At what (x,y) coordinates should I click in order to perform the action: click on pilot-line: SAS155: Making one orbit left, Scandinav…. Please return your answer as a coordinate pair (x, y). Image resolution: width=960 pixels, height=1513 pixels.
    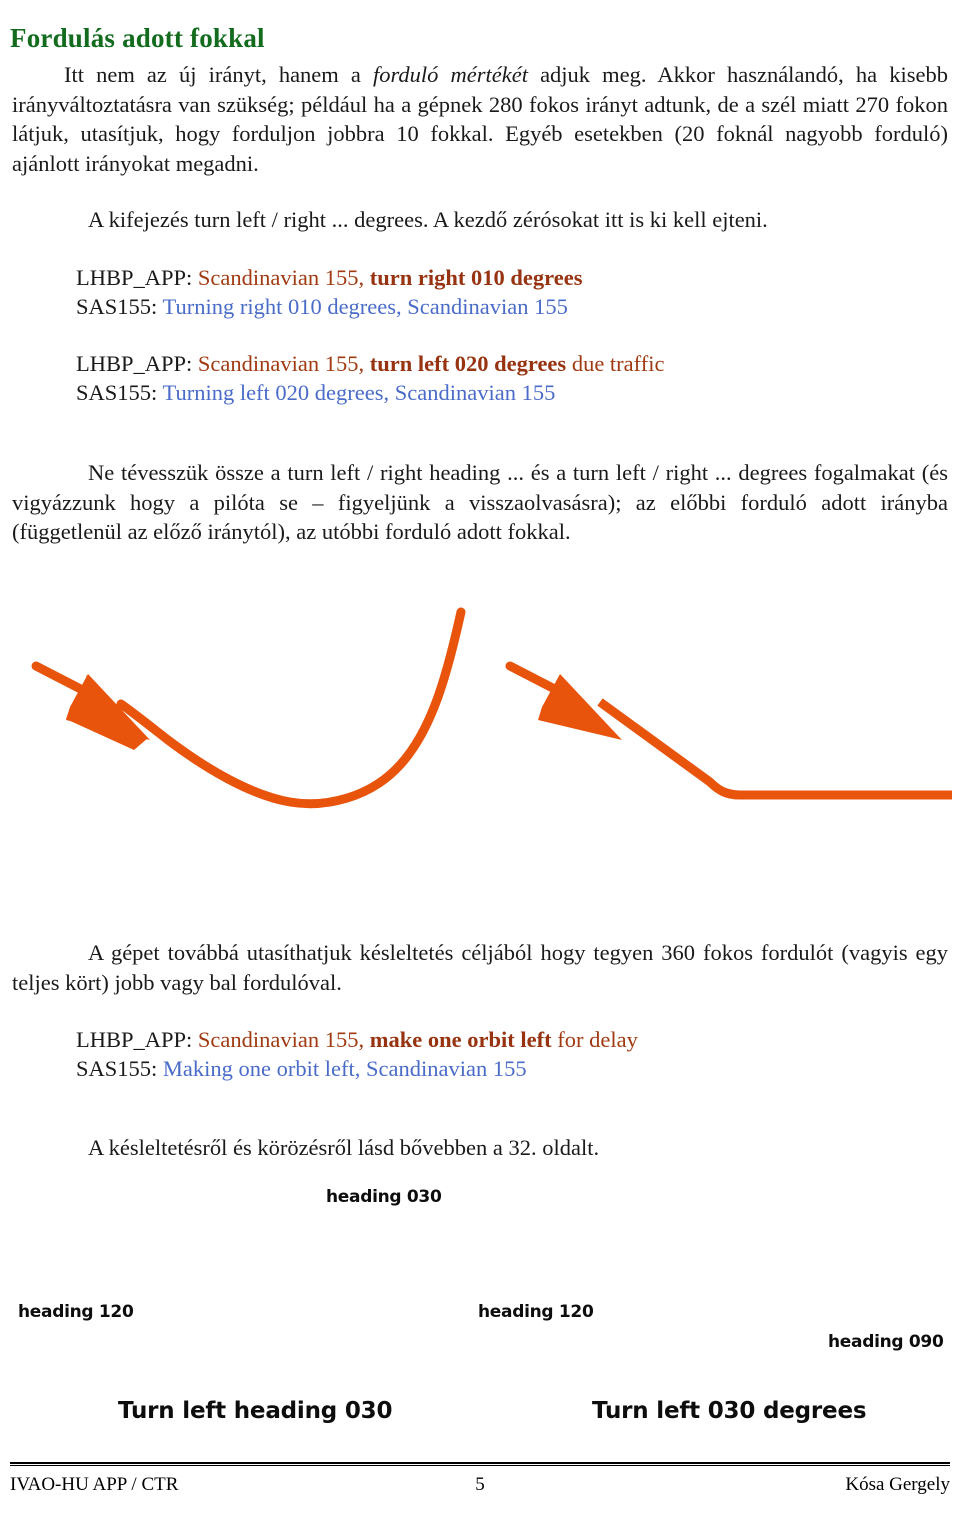
    Looking at the image, I should click on (357, 1068).